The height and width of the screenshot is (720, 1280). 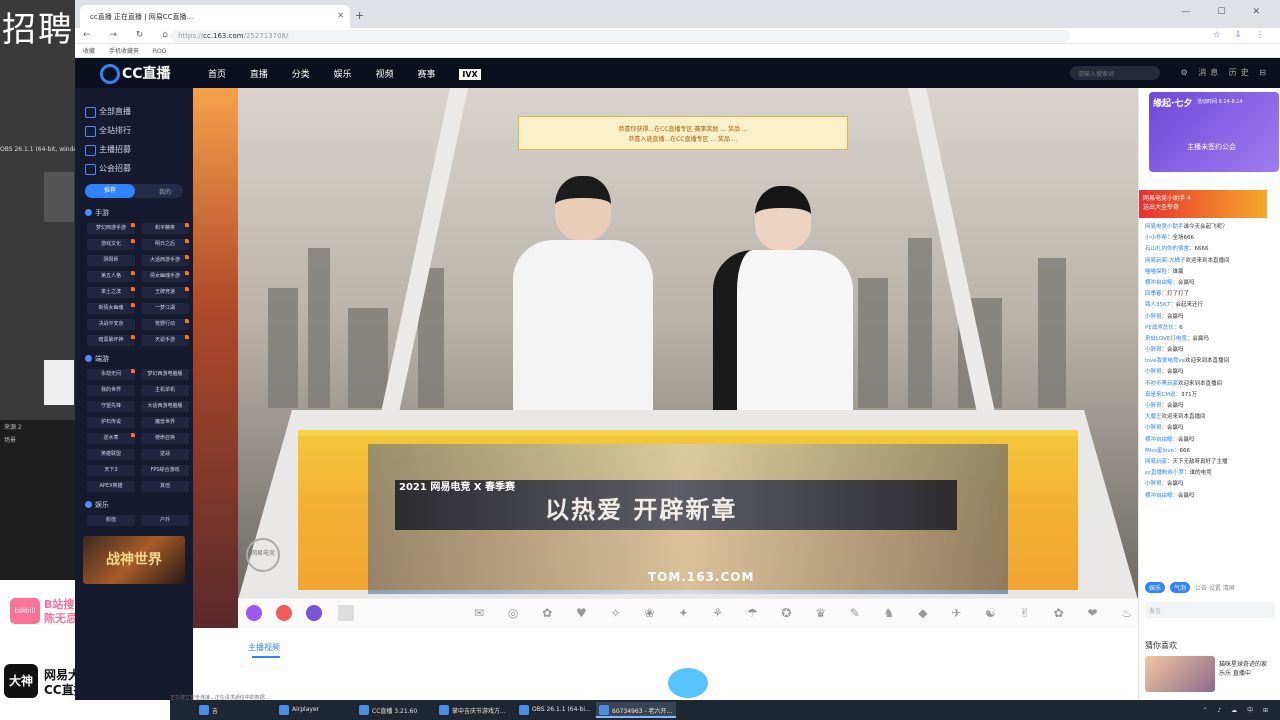 I want to click on sidebar-toggle: 推荐 我的, so click(x=134, y=191).